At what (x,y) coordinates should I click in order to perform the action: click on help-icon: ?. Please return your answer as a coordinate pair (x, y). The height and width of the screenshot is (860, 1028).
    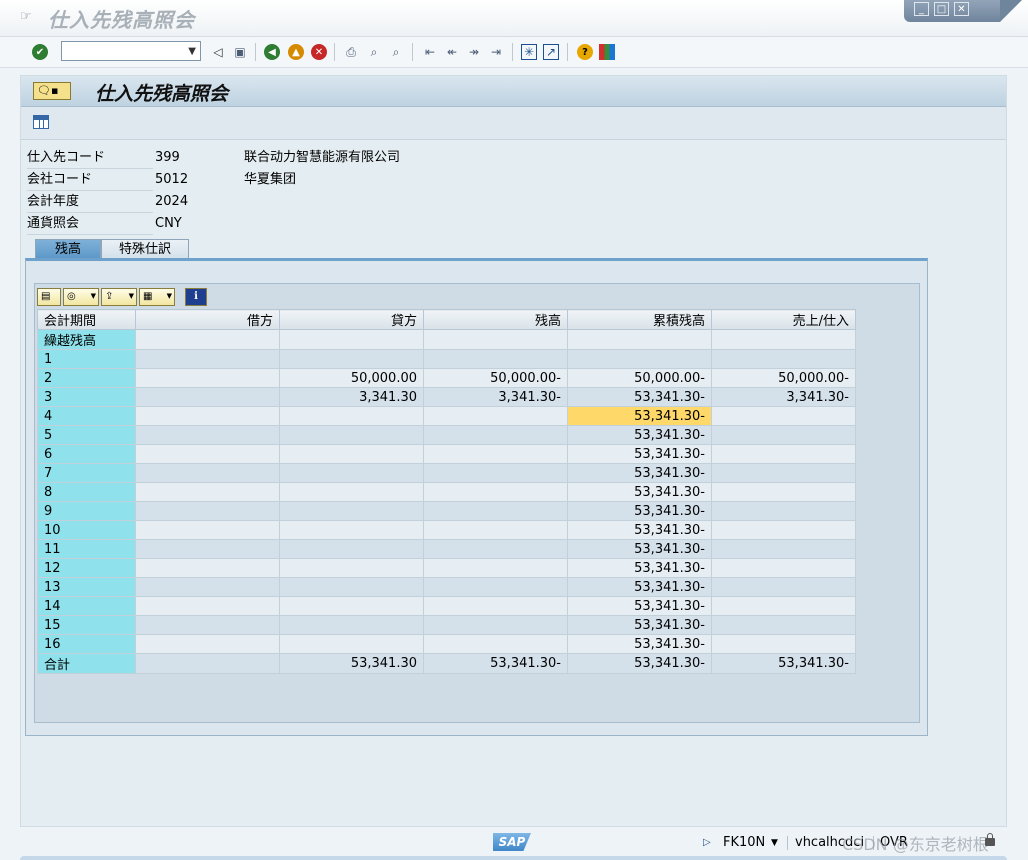
    Looking at the image, I should click on (585, 52).